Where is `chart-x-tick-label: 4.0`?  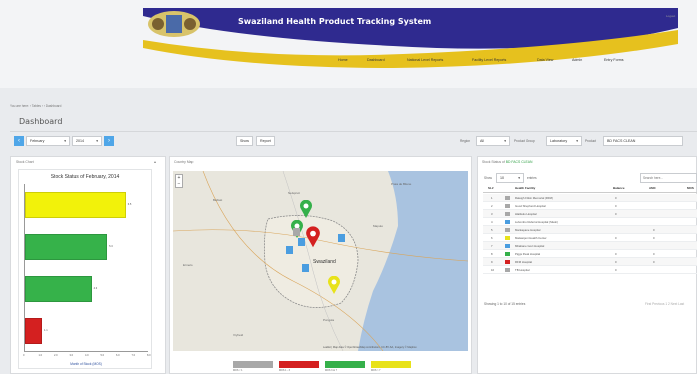
chart-x-tick-label: 4.0 is located at coordinates (87, 355).